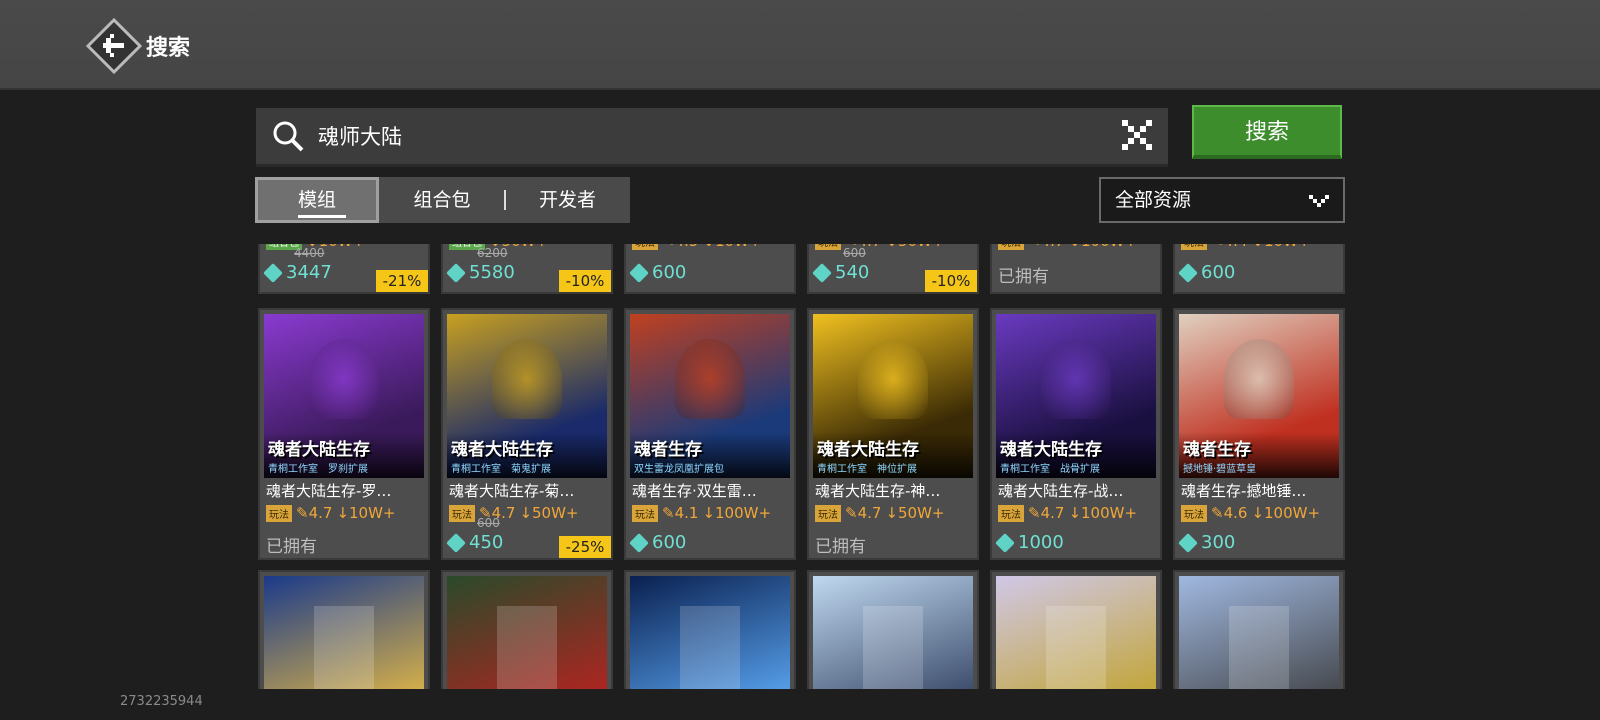 The width and height of the screenshot is (1600, 720). Describe the element at coordinates (698, 137) in the screenshot. I see `search-input` at that location.